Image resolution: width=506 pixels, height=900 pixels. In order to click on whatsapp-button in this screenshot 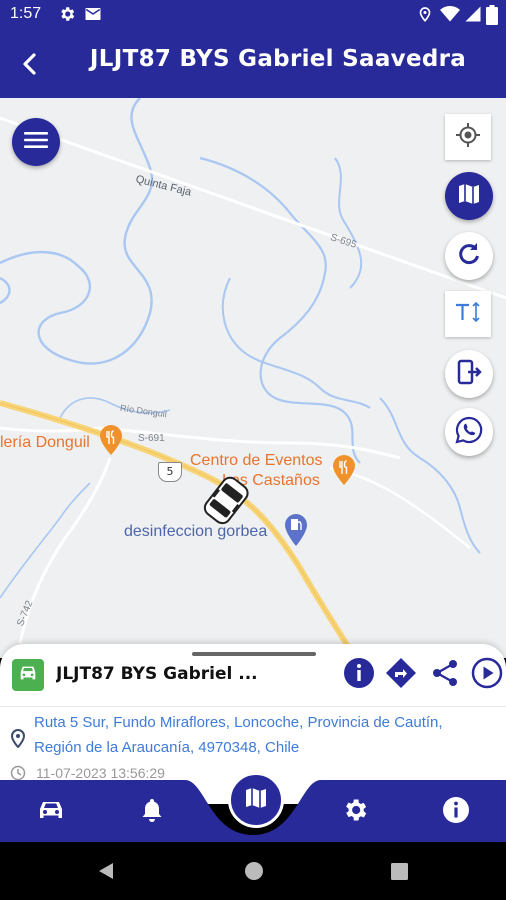, I will do `click(469, 432)`.